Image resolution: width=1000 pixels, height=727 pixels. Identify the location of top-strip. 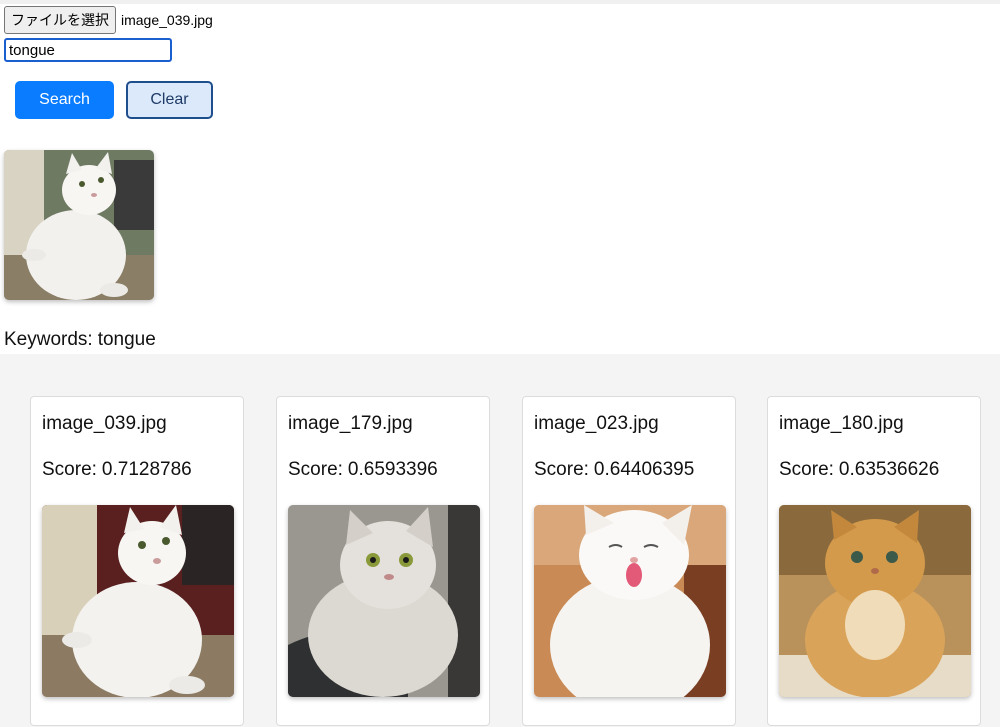
(500, 2).